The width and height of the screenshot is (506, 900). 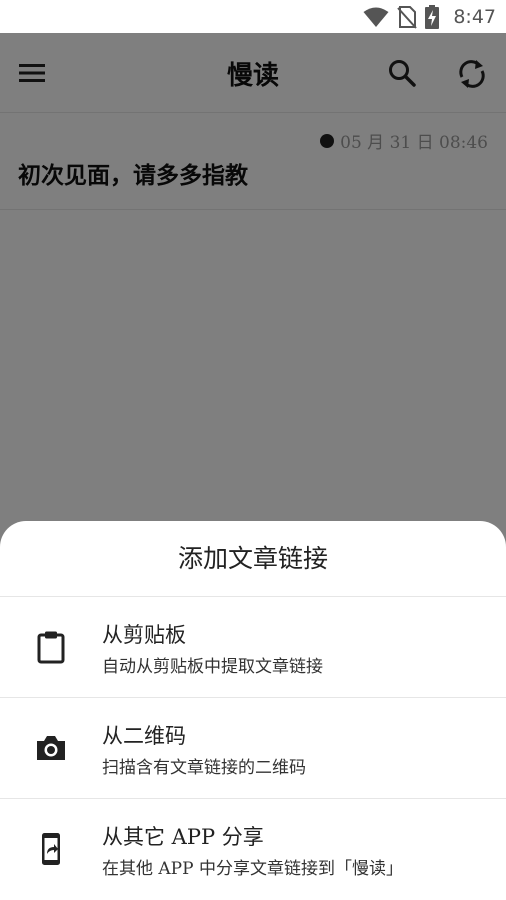 I want to click on battery-charging-icon, so click(x=432, y=17).